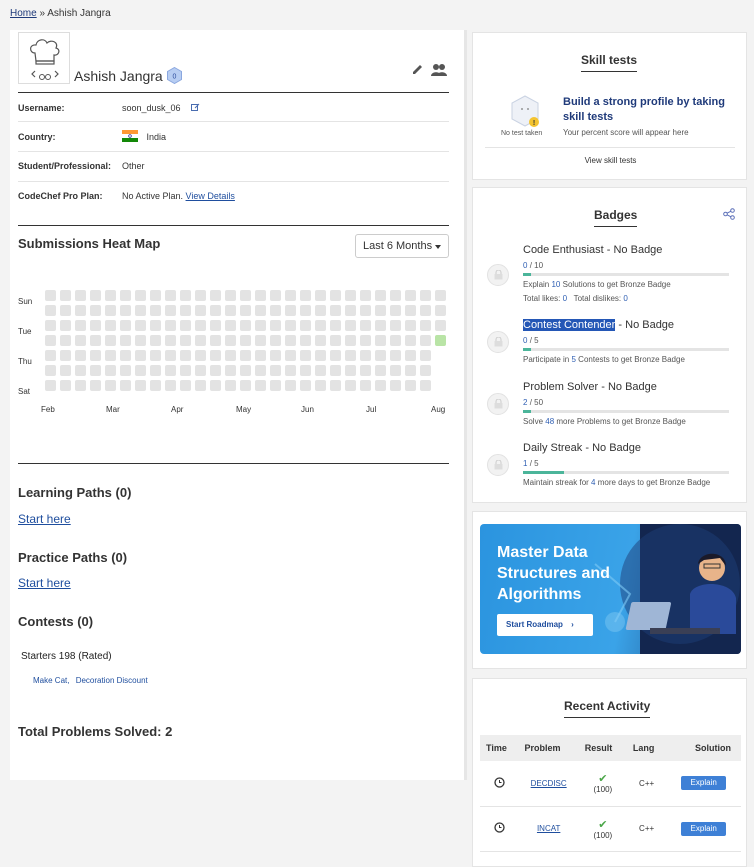  What do you see at coordinates (195, 107) in the screenshot?
I see `edit-username-icon` at bounding box center [195, 107].